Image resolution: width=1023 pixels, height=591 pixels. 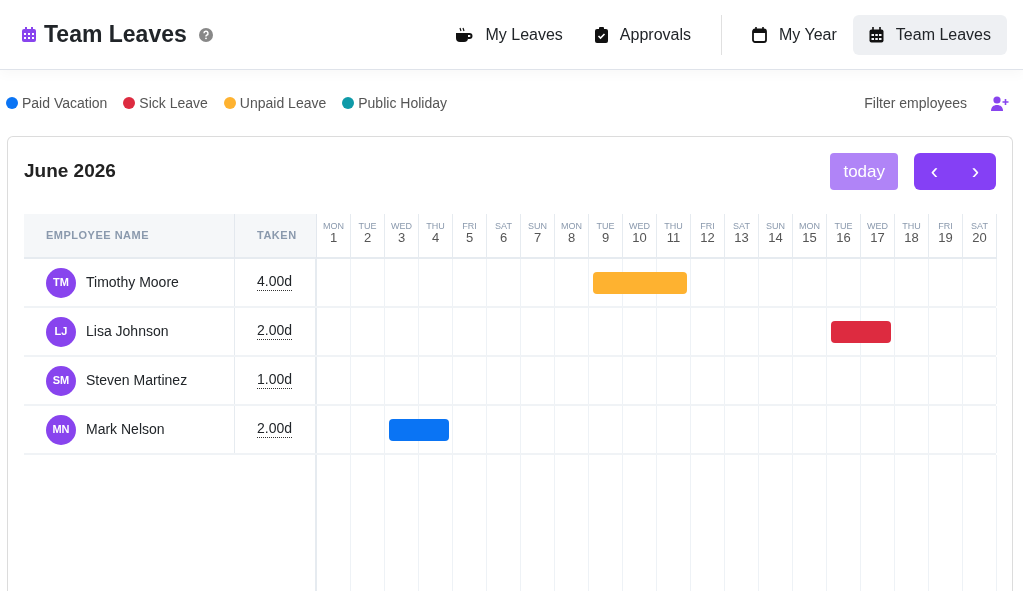 I want to click on employee-name: Steven Martinez, so click(x=137, y=380).